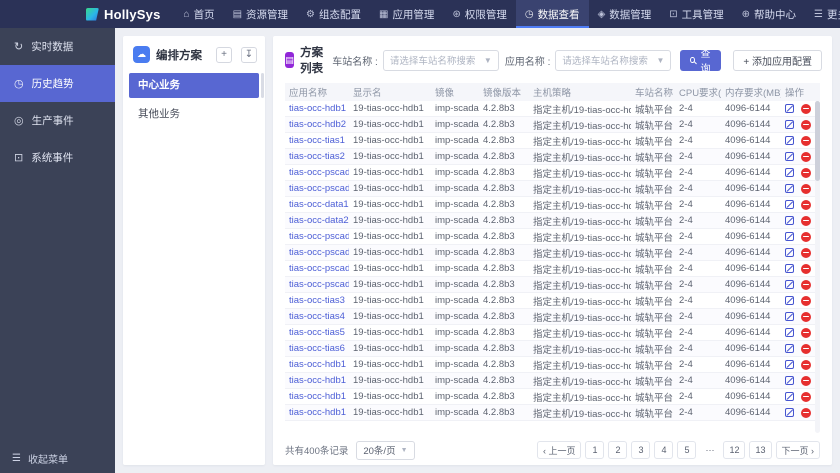  Describe the element at coordinates (625, 14) in the screenshot. I see `nav-item-data-manage: ◈ 数据管理 ▾` at that location.